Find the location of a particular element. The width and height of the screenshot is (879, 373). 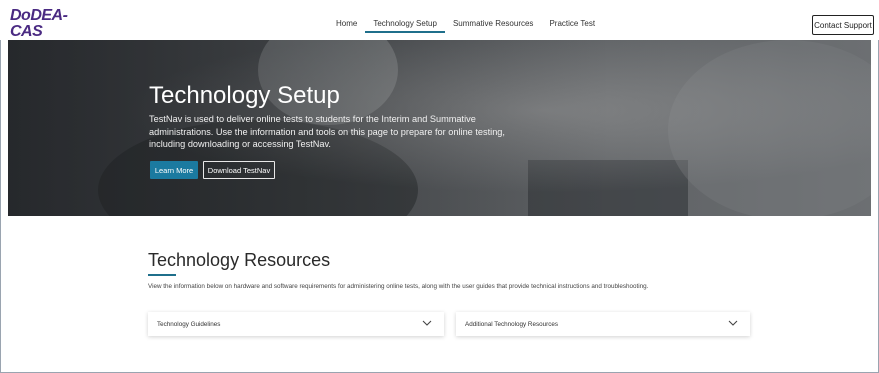

learn-more-button: Learn More is located at coordinates (174, 170).